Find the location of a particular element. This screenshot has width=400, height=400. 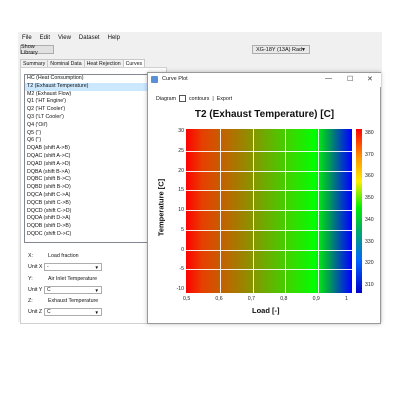

colorbar-tick-label: 330 is located at coordinates (369, 241).